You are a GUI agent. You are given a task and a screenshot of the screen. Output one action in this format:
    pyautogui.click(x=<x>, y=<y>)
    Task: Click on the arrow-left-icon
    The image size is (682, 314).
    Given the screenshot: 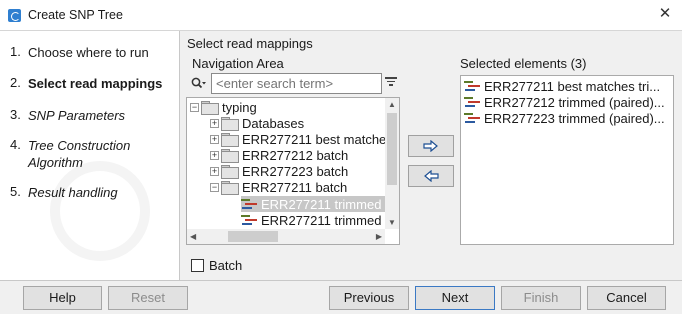 What is the action you would take?
    pyautogui.click(x=431, y=176)
    